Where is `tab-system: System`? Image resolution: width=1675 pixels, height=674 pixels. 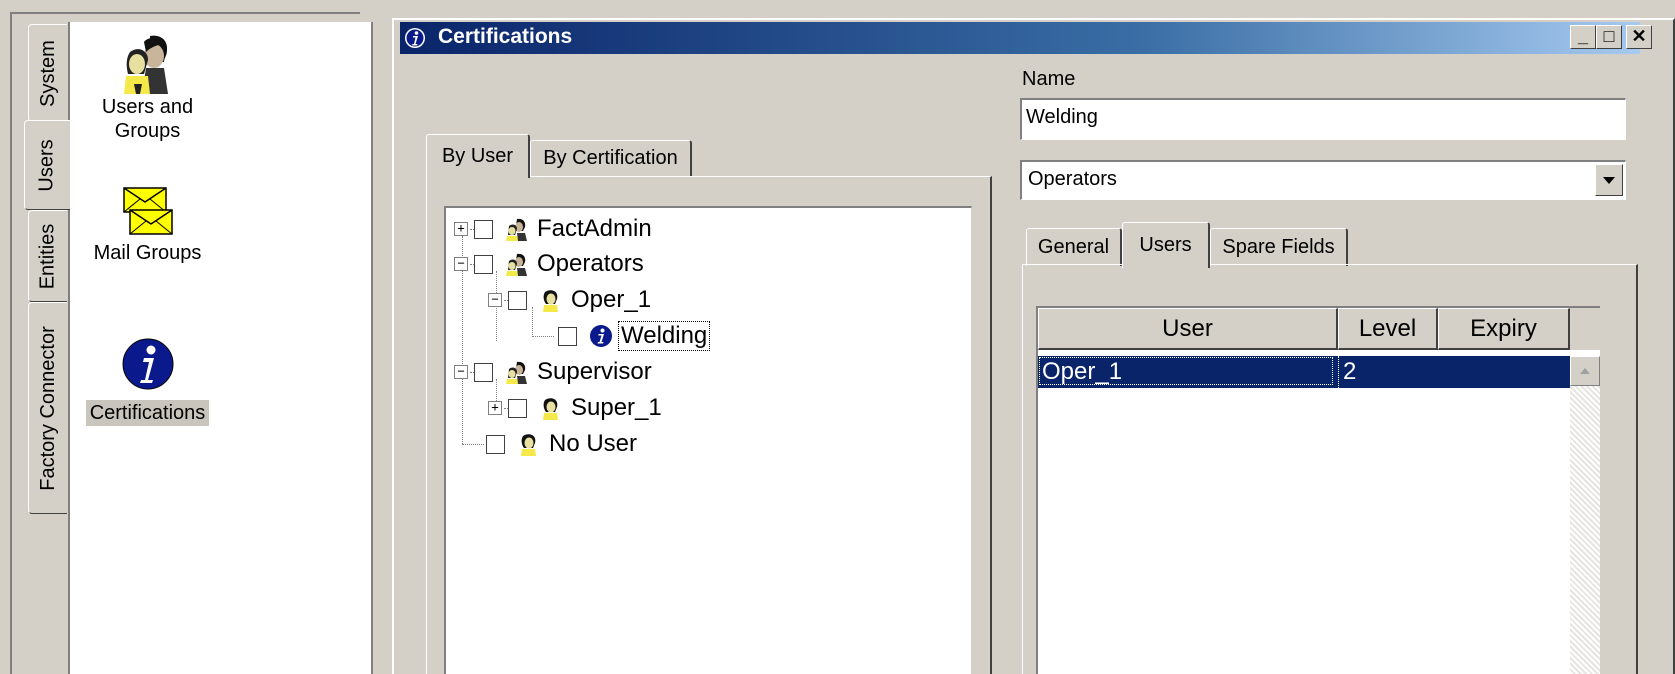
tab-system: System is located at coordinates (47, 73).